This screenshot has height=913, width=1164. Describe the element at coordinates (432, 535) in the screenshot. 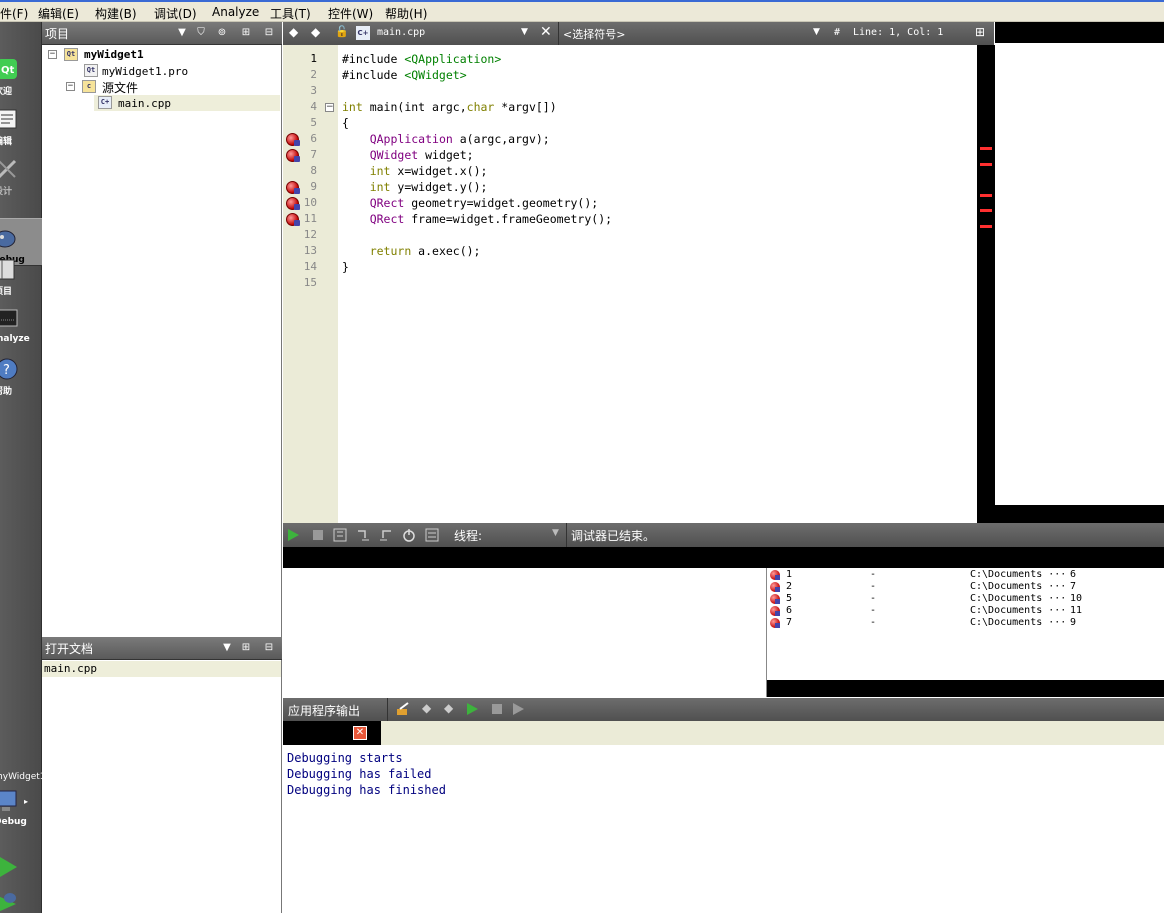

I see `log-window-icon` at that location.